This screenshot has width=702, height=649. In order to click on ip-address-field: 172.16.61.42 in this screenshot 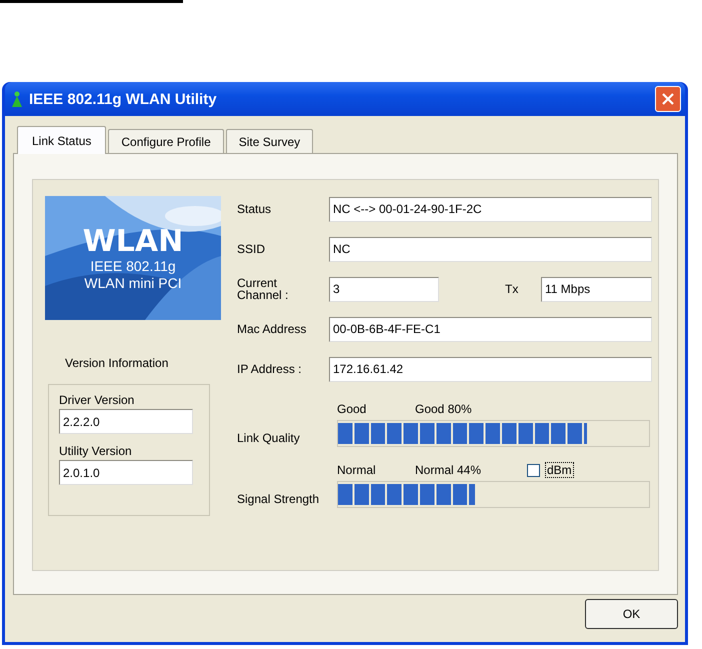, I will do `click(490, 369)`.